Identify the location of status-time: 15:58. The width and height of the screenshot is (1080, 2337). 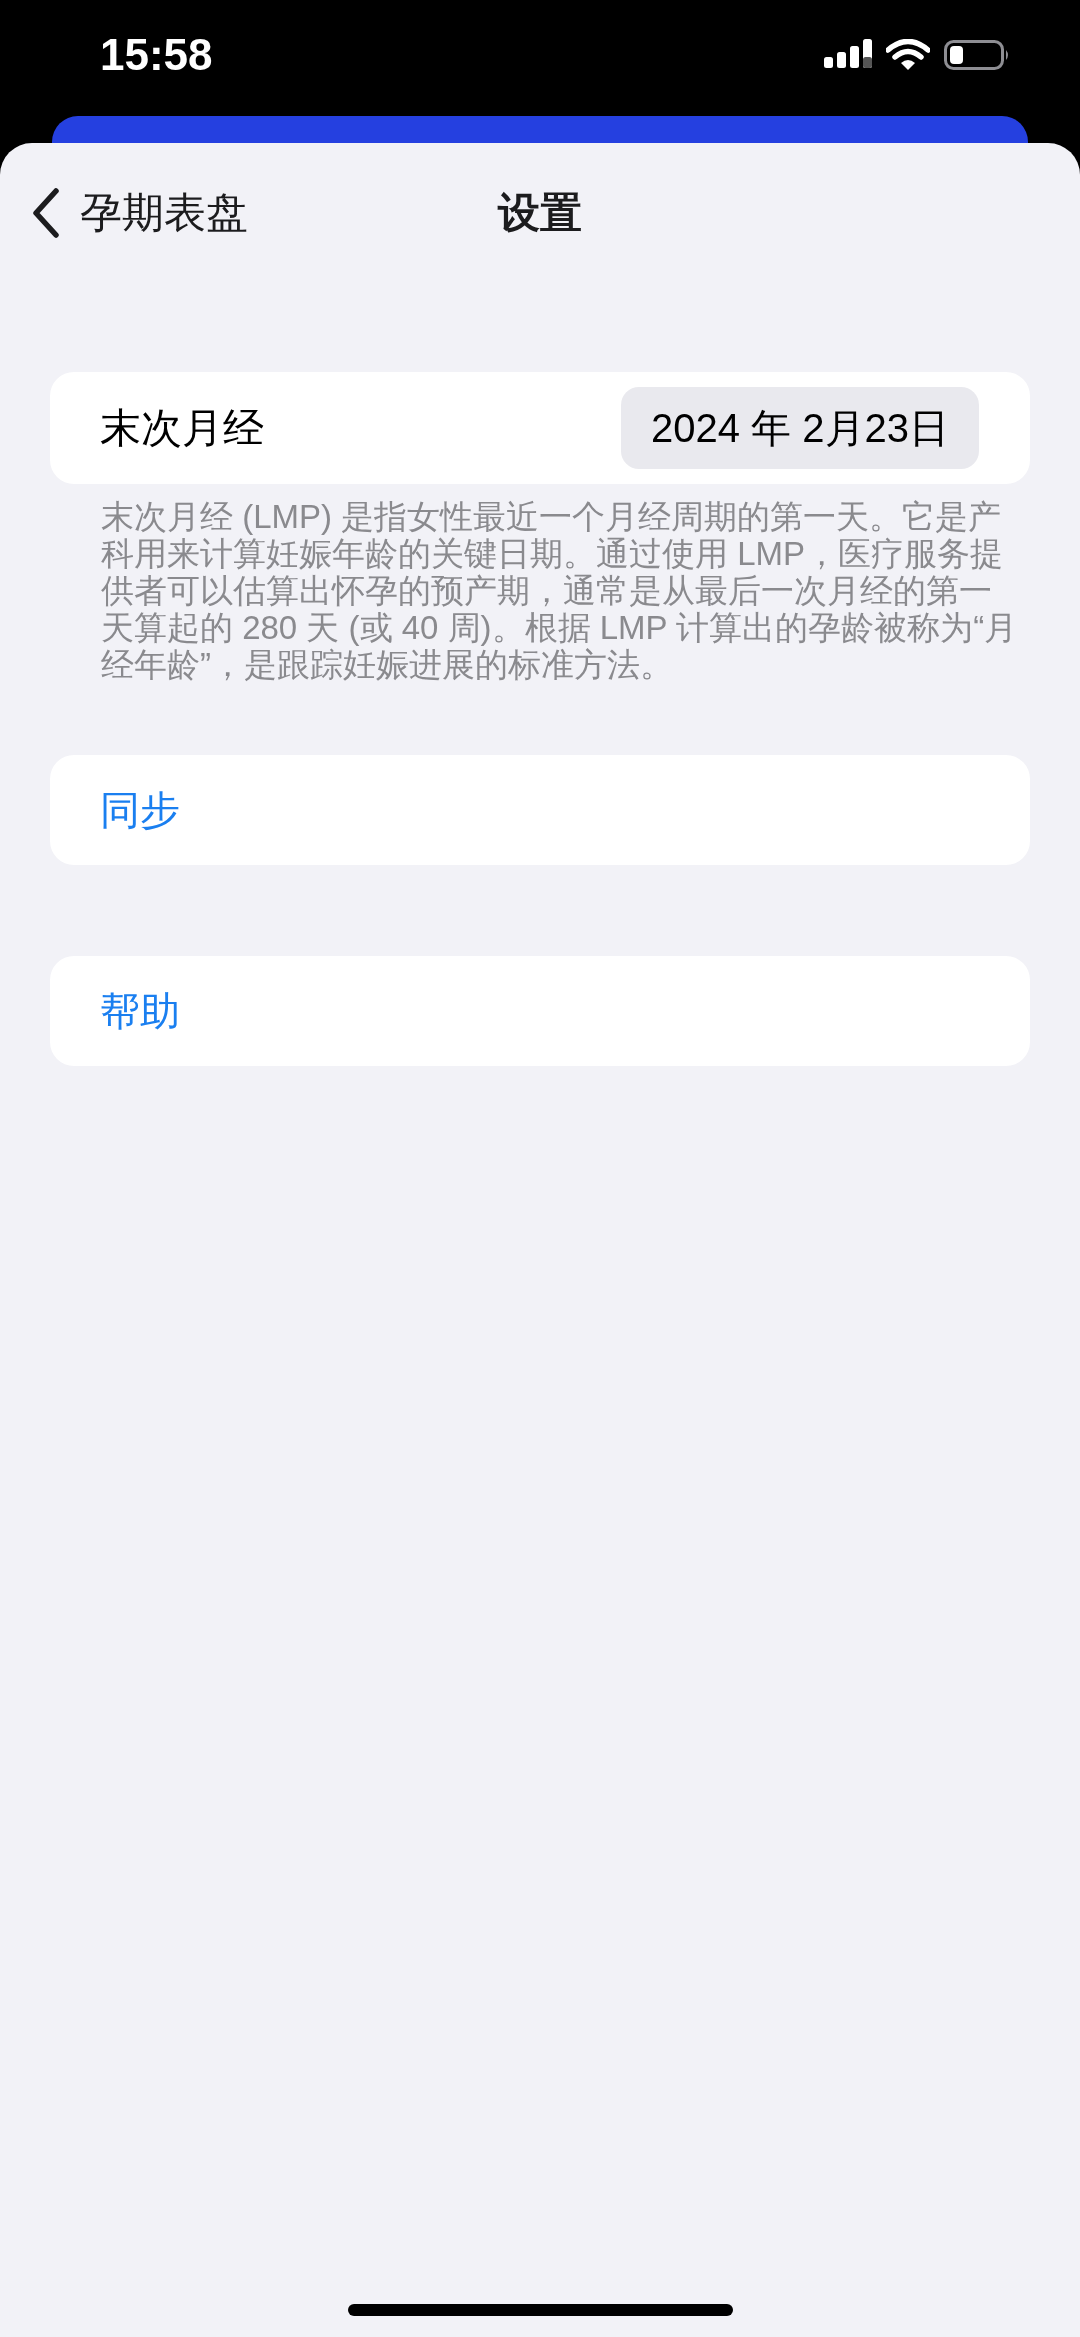
(156, 55).